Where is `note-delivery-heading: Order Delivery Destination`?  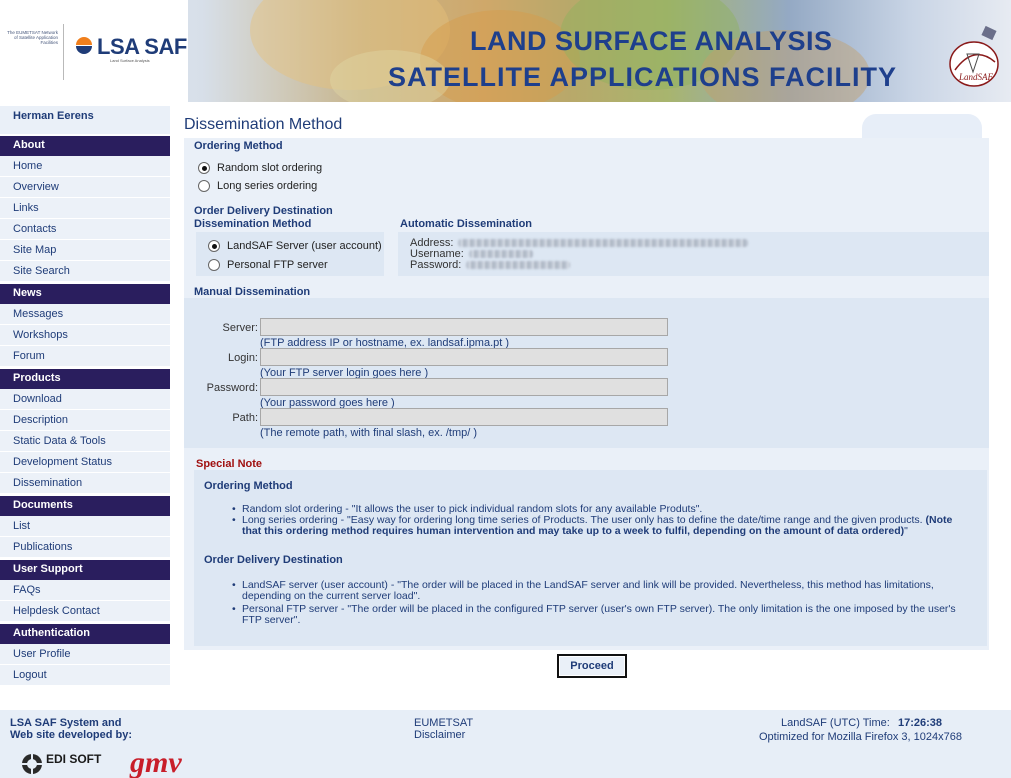 note-delivery-heading: Order Delivery Destination is located at coordinates (273, 560).